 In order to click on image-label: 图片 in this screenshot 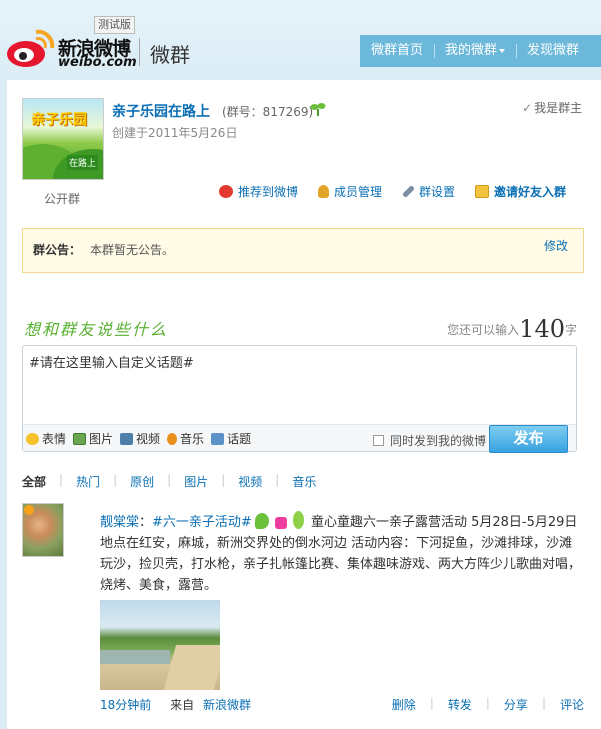, I will do `click(101, 439)`.